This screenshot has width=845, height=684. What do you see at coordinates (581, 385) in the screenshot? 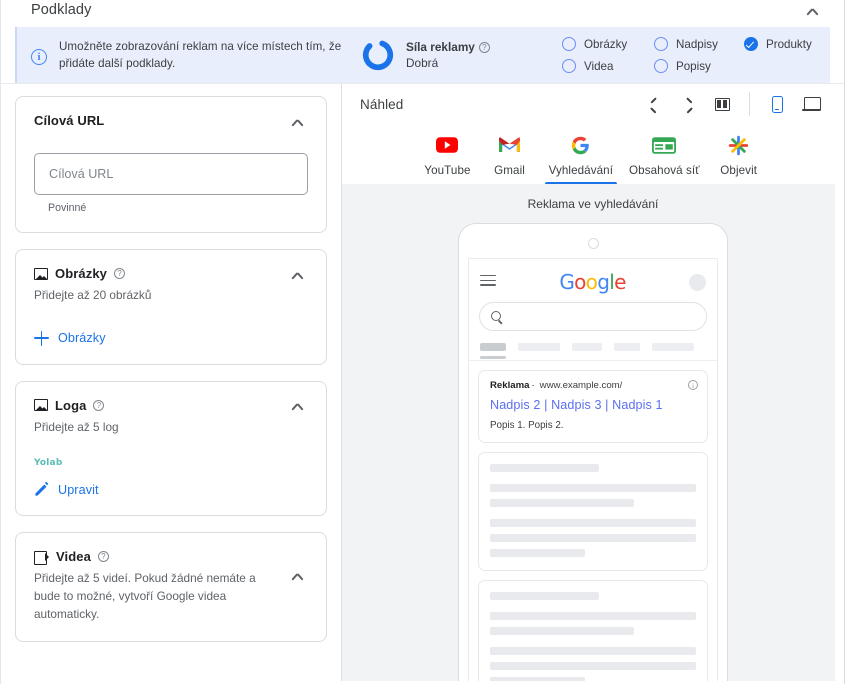
I see `ad-url: www.example.com/` at bounding box center [581, 385].